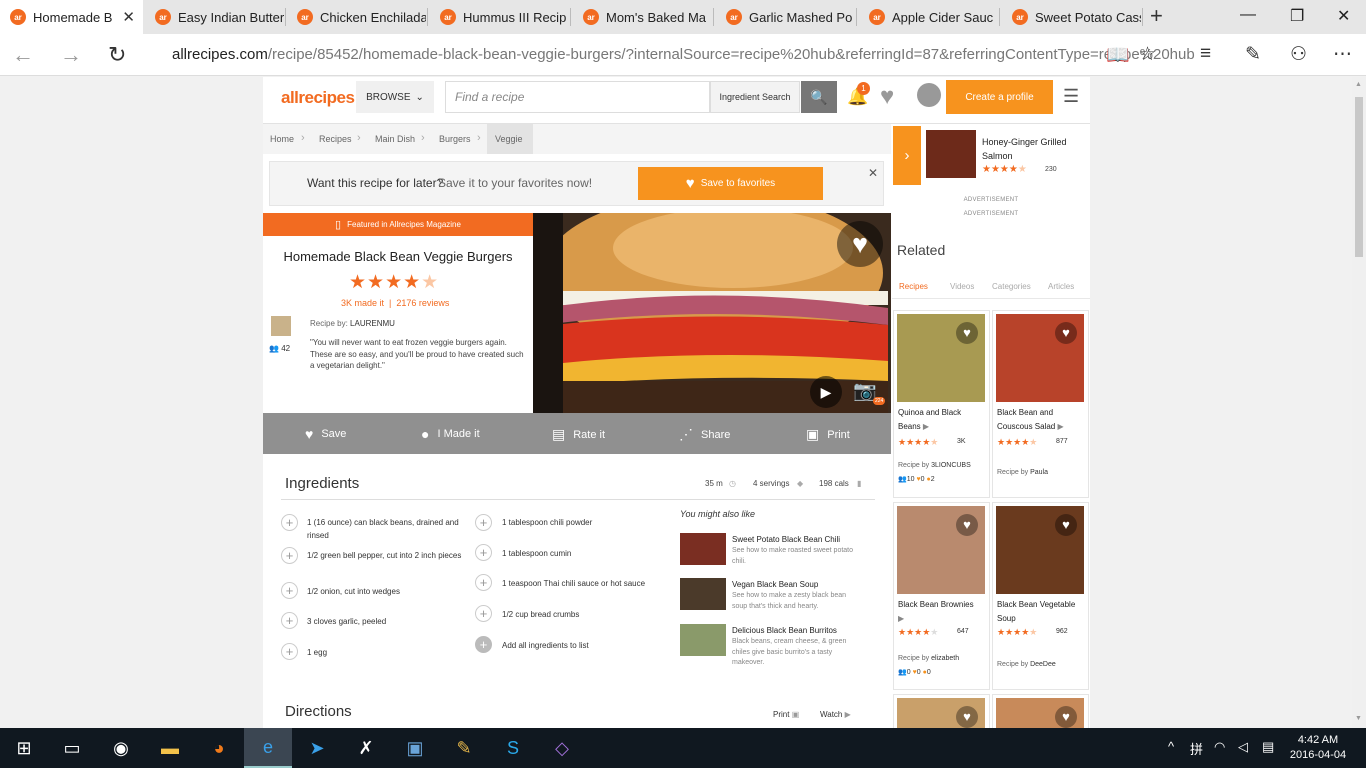  Describe the element at coordinates (372, 323) in the screenshot. I see `author-name: LAURENMU` at that location.